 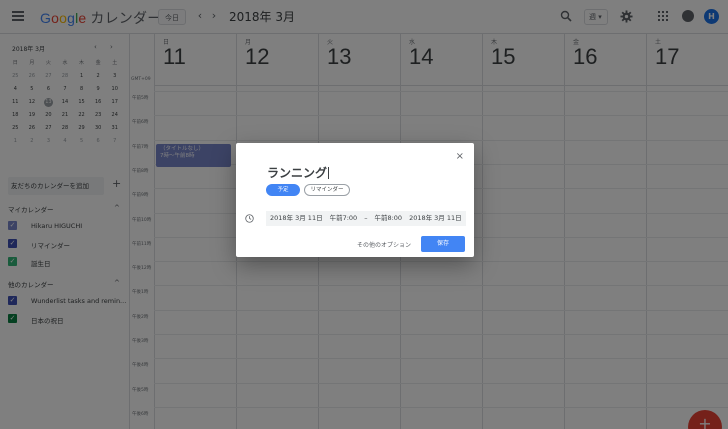 I want to click on start-time-field: 午前7:00, so click(x=344, y=218).